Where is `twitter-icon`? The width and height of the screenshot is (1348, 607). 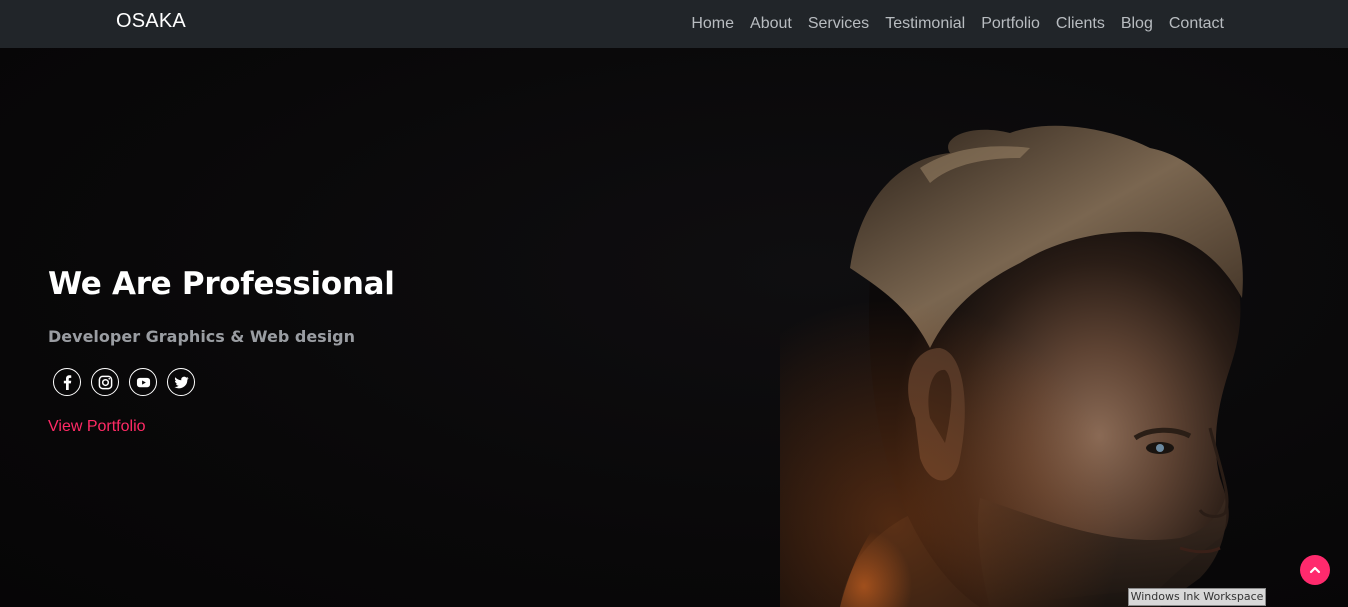
twitter-icon is located at coordinates (181, 382).